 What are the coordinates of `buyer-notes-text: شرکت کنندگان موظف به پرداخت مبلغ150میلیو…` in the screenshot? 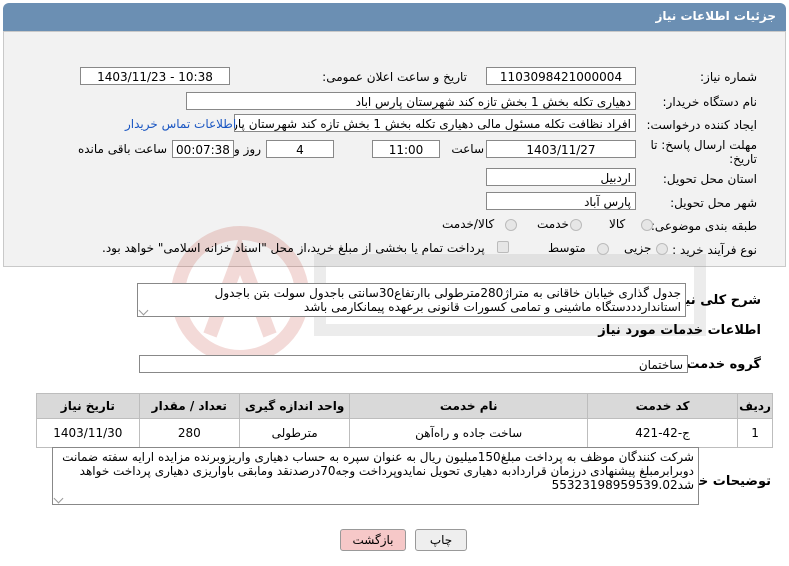 It's located at (378, 471).